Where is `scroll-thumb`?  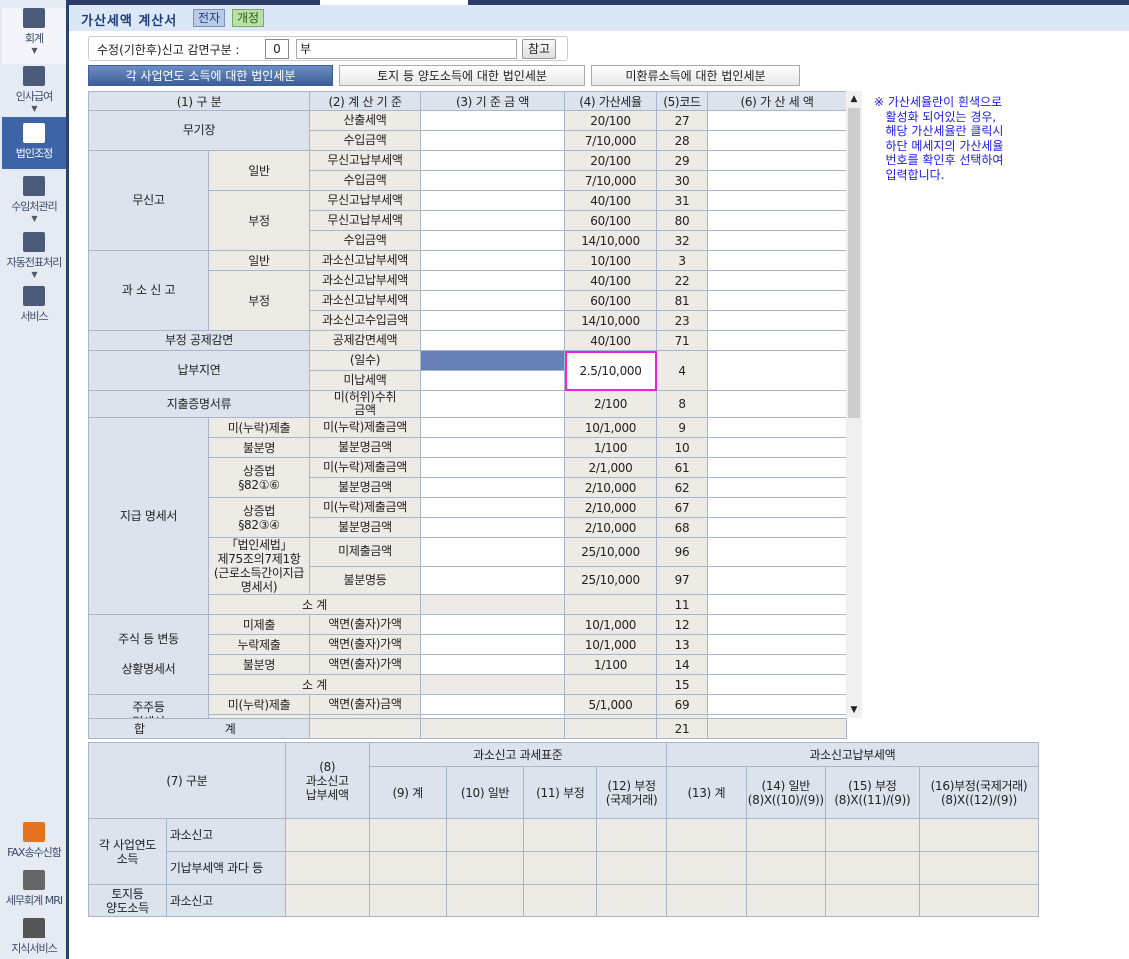 scroll-thumb is located at coordinates (854, 263).